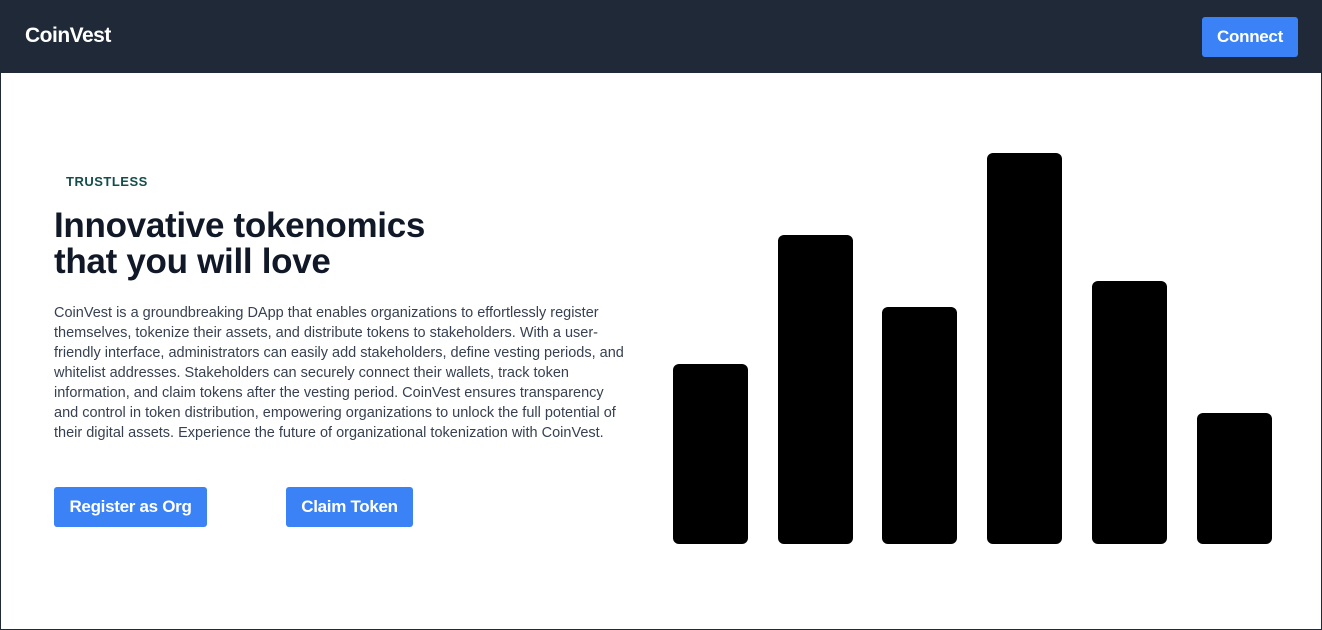  Describe the element at coordinates (68, 36) in the screenshot. I see `brand-logo: CoinVest` at that location.